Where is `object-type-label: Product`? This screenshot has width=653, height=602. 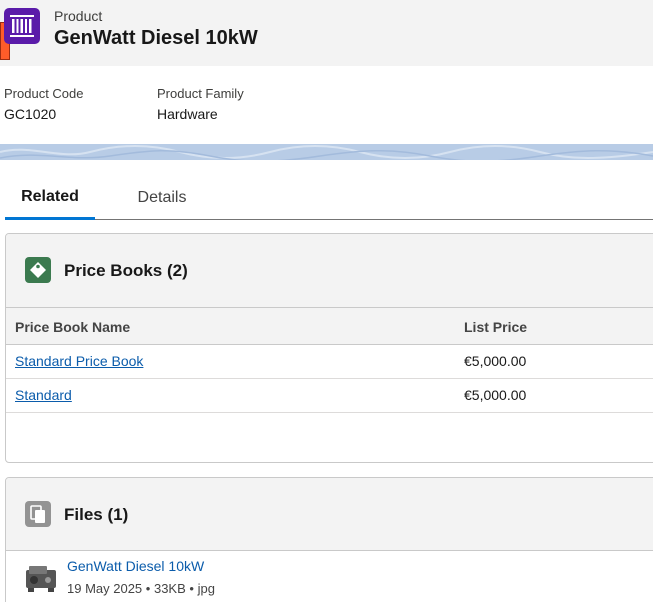 object-type-label: Product is located at coordinates (78, 16).